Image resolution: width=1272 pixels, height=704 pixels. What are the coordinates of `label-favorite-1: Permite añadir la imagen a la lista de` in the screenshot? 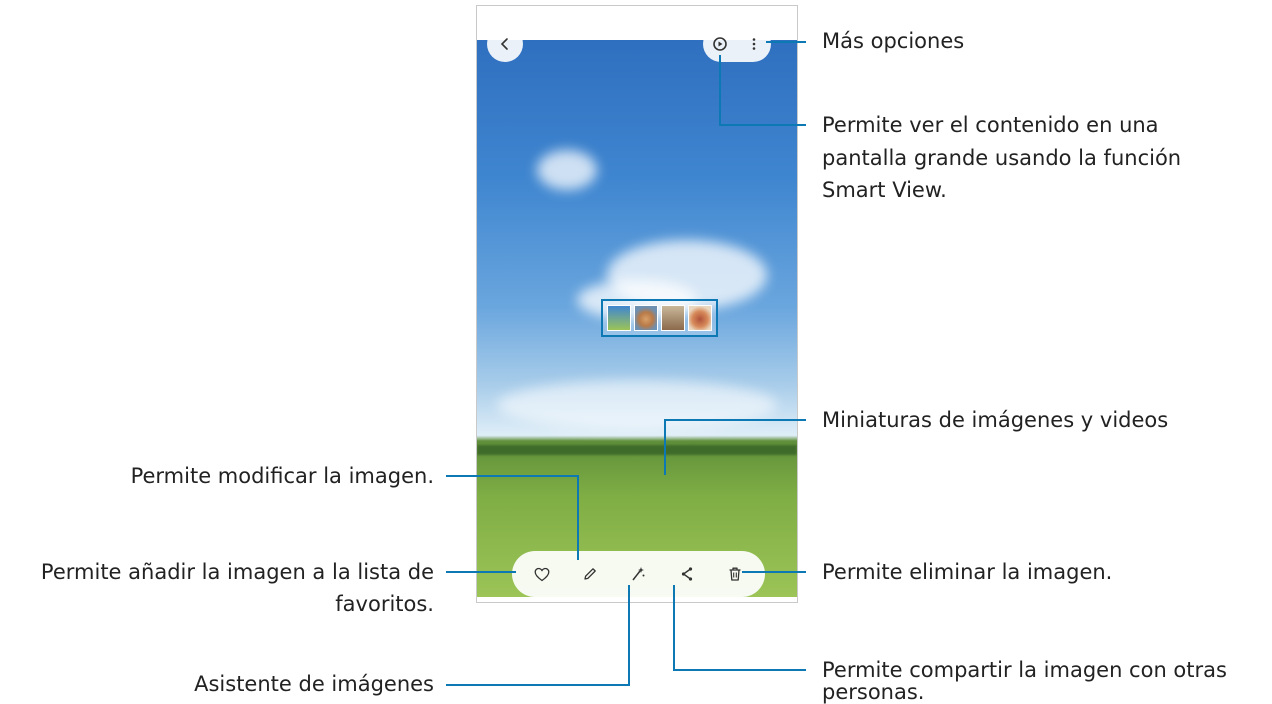 It's located at (237, 572).